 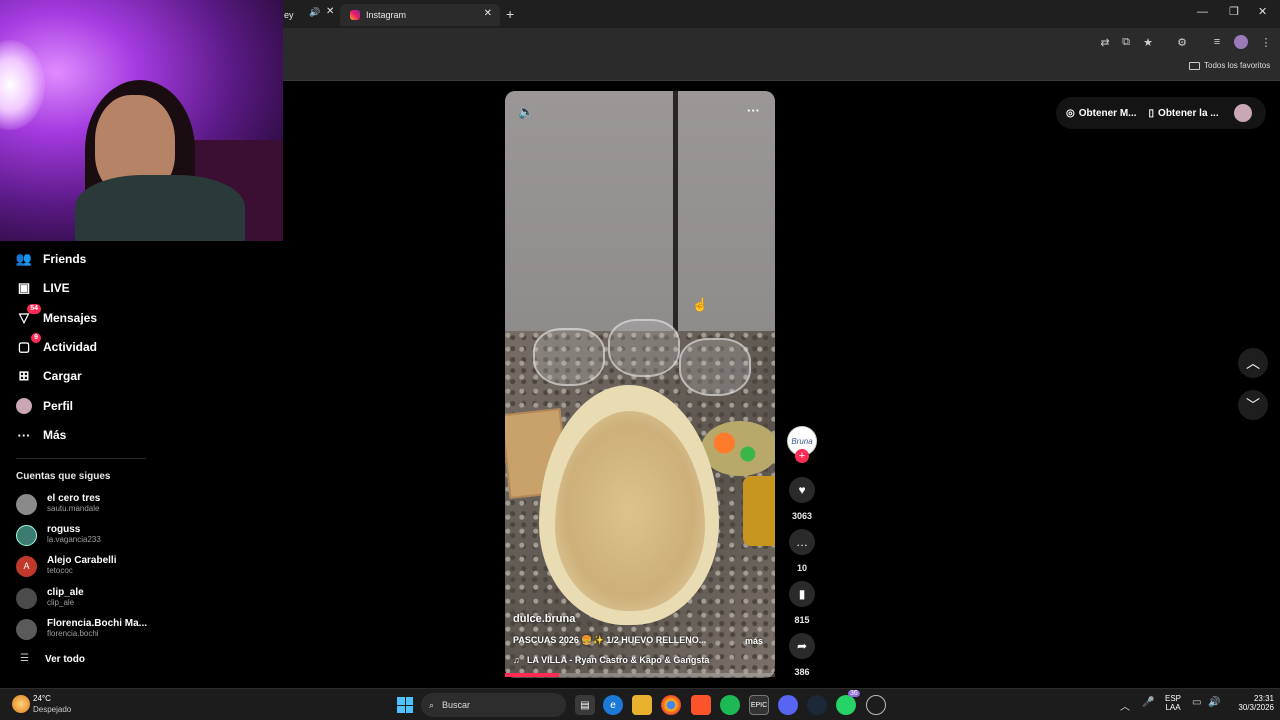 What do you see at coordinates (21, 704) in the screenshot?
I see `weather-icon` at bounding box center [21, 704].